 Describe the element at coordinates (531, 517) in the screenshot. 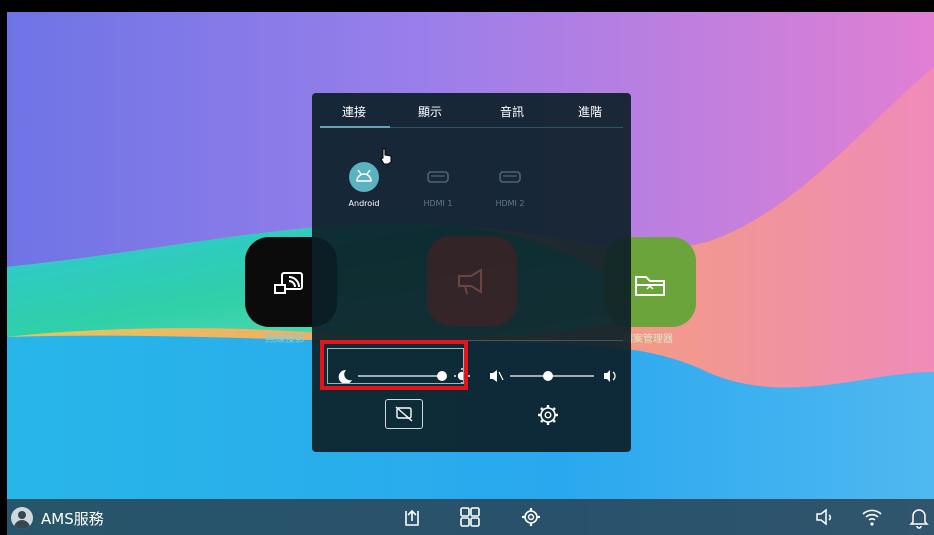

I see `settings-icon` at that location.